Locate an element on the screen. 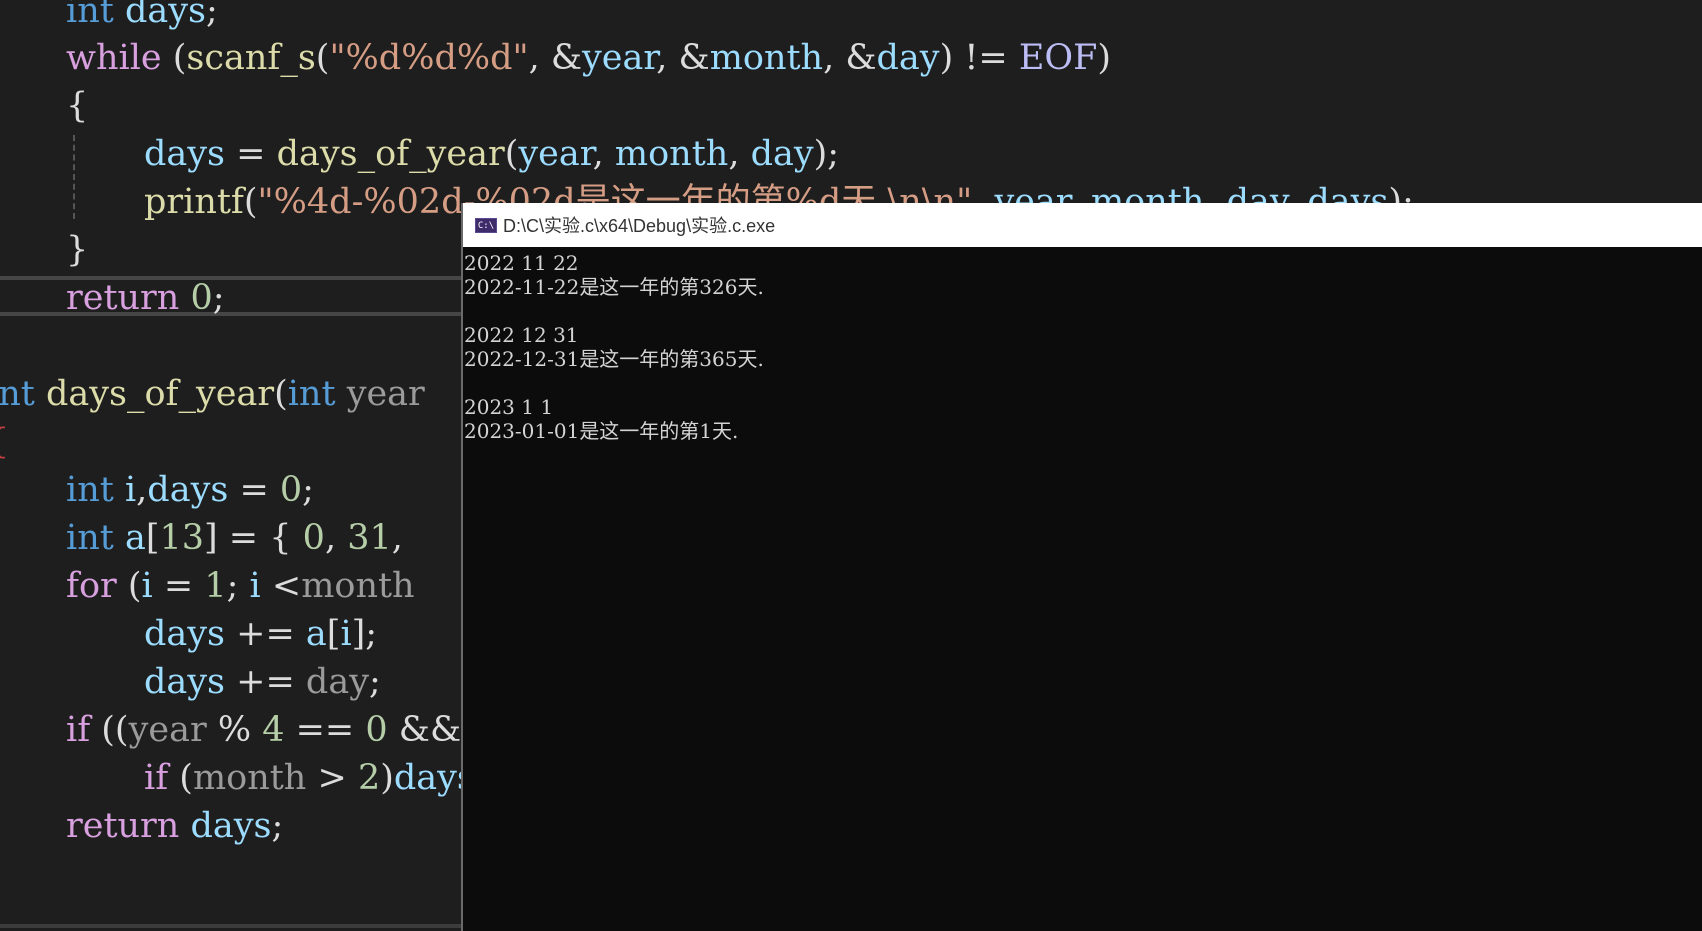  code-token: (( is located at coordinates (109, 730).